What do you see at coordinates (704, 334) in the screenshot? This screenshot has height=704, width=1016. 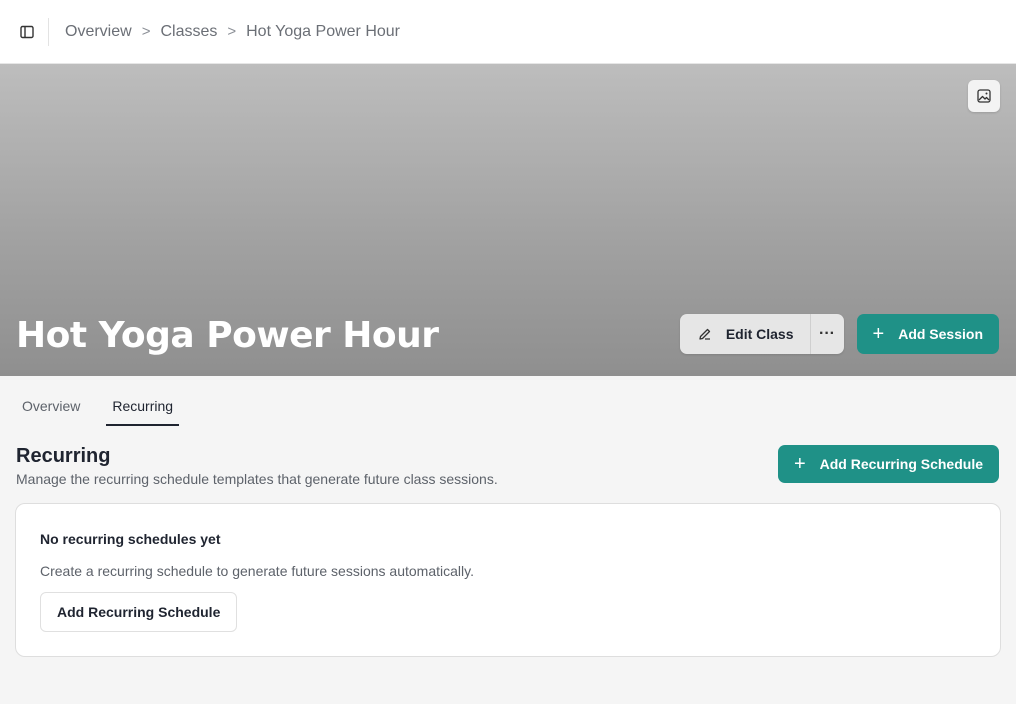 I see `edit-icon` at bounding box center [704, 334].